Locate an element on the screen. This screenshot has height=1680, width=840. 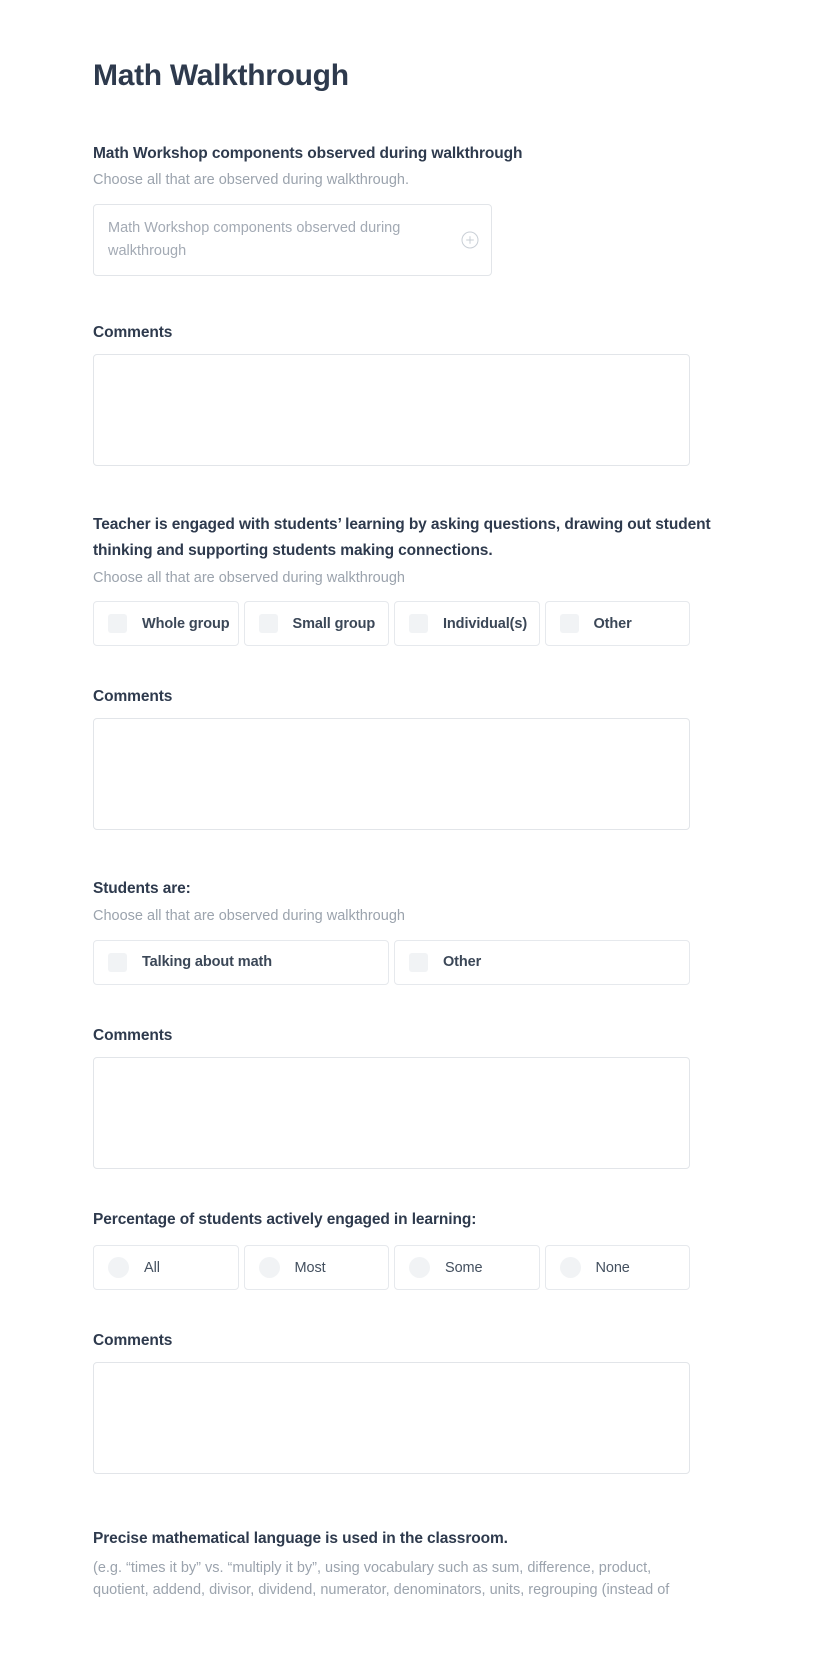
option-label: Small group is located at coordinates (334, 623).